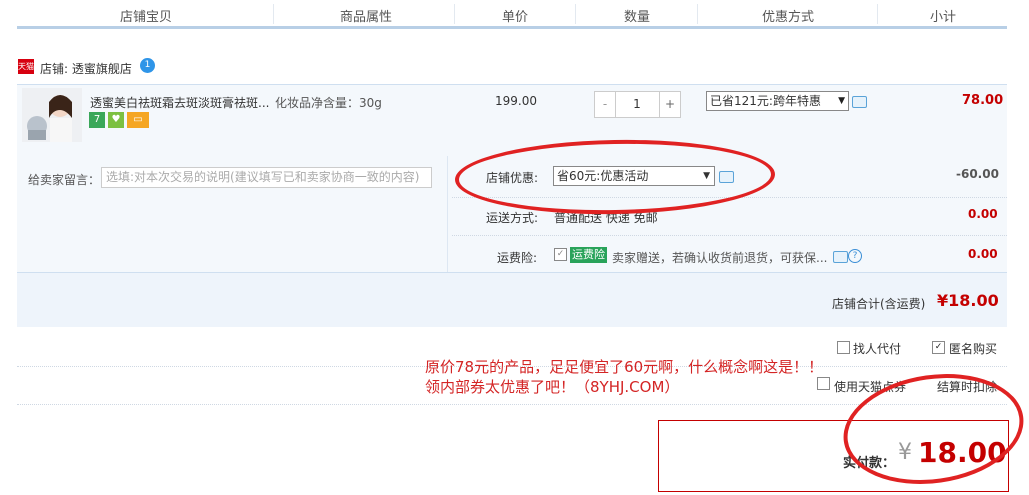  I want to click on shop-badge-icon: 1, so click(147, 65).